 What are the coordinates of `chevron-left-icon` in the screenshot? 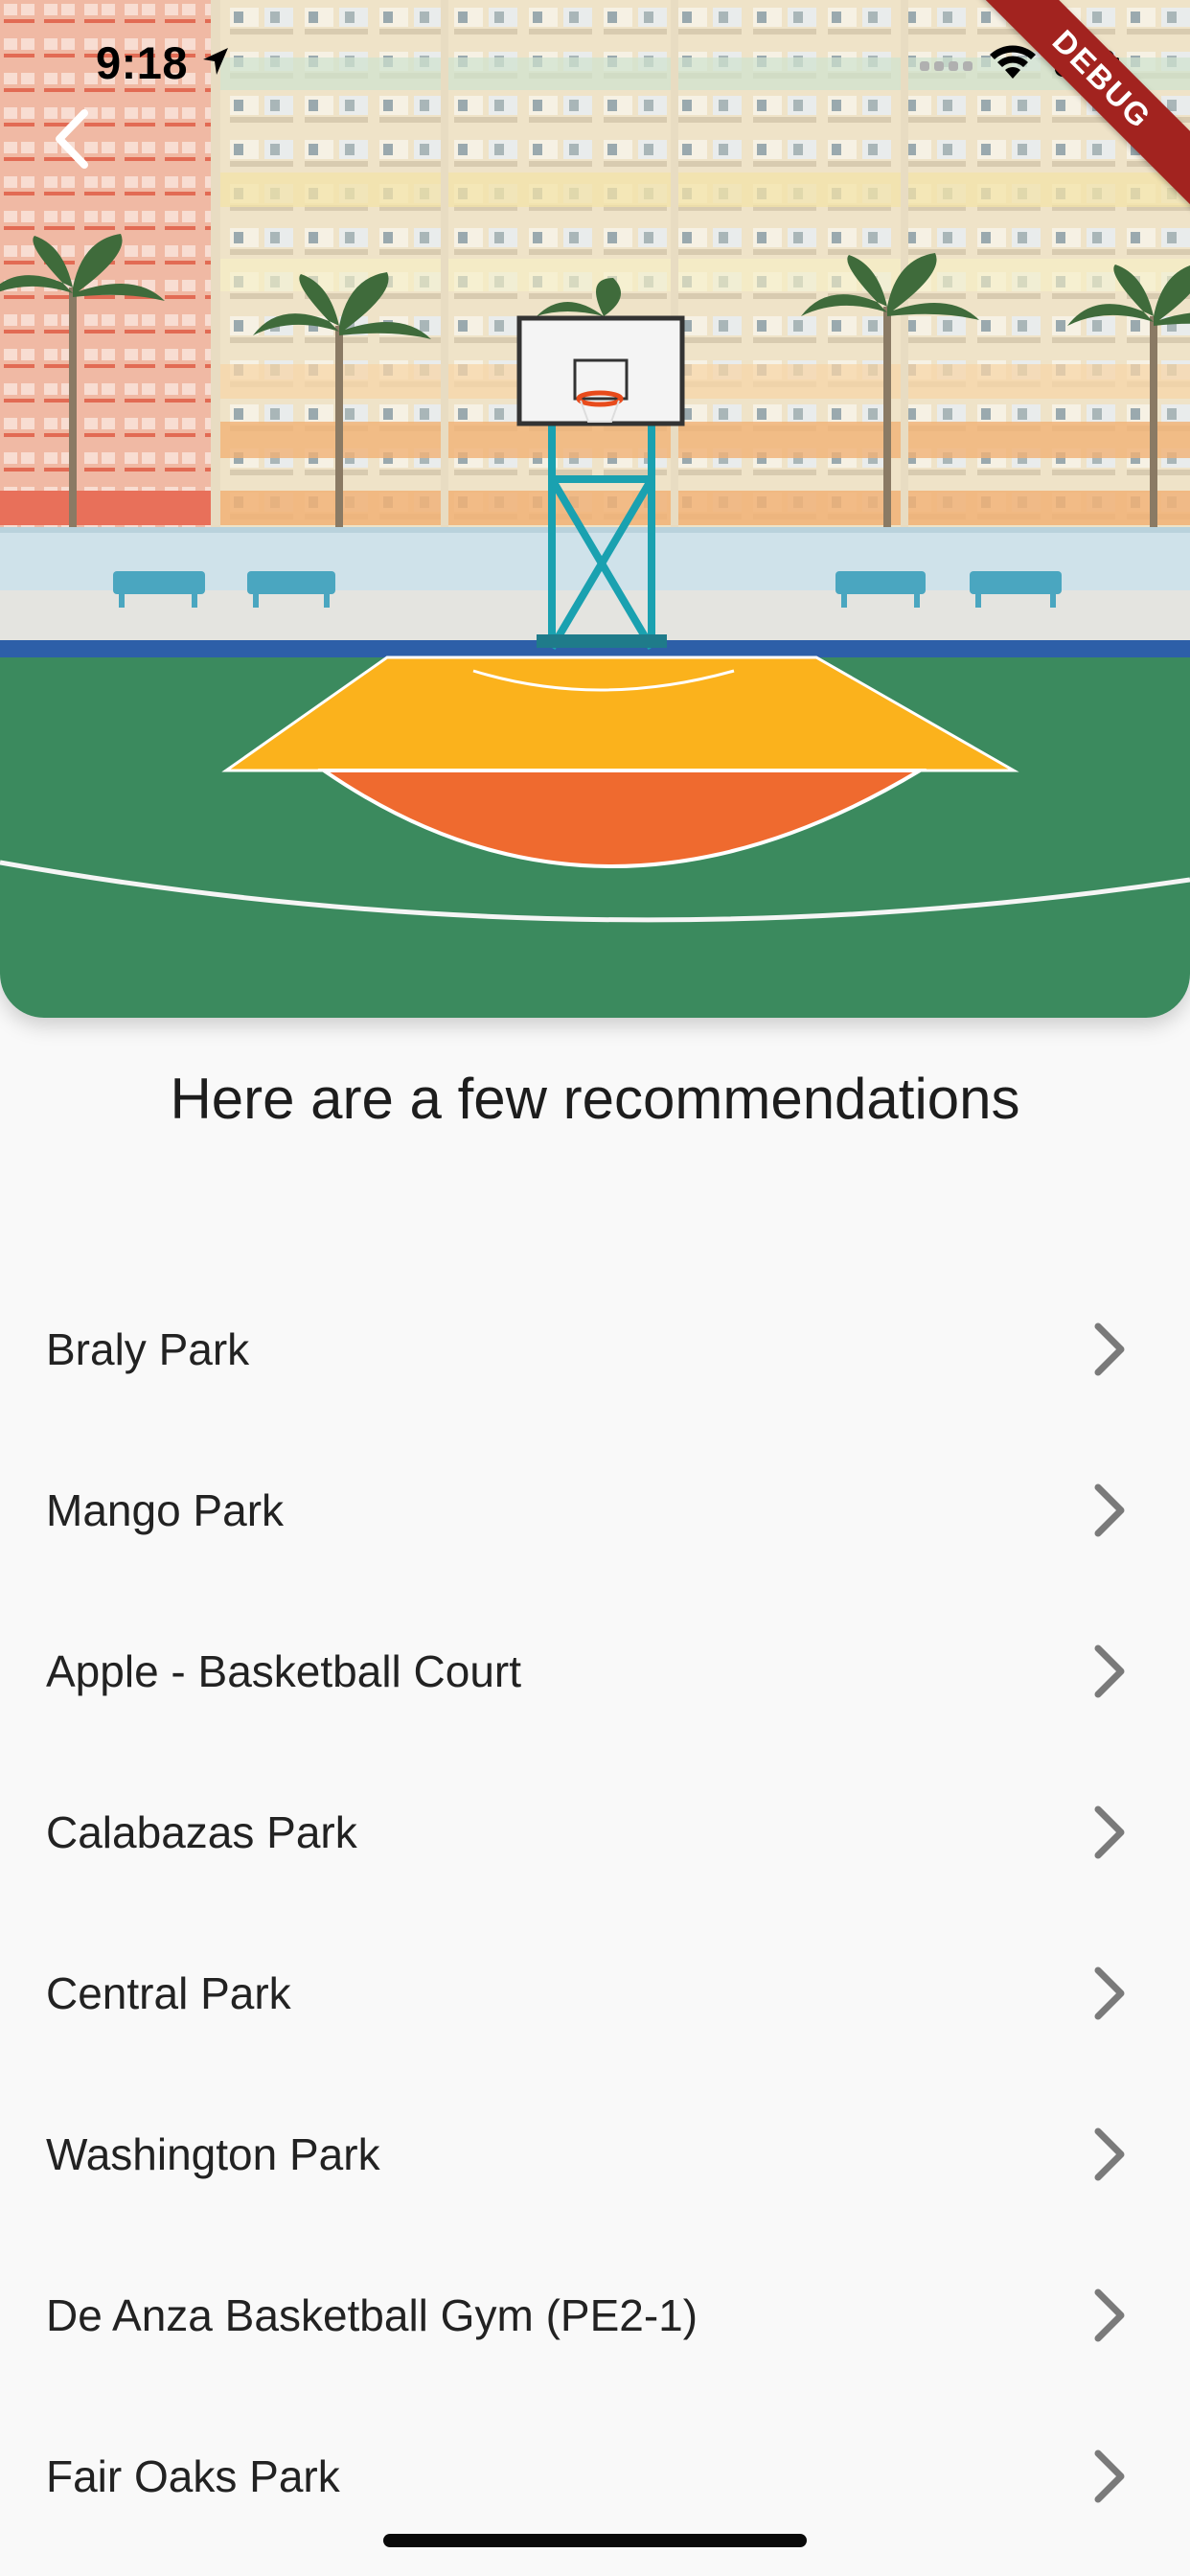 It's located at (72, 139).